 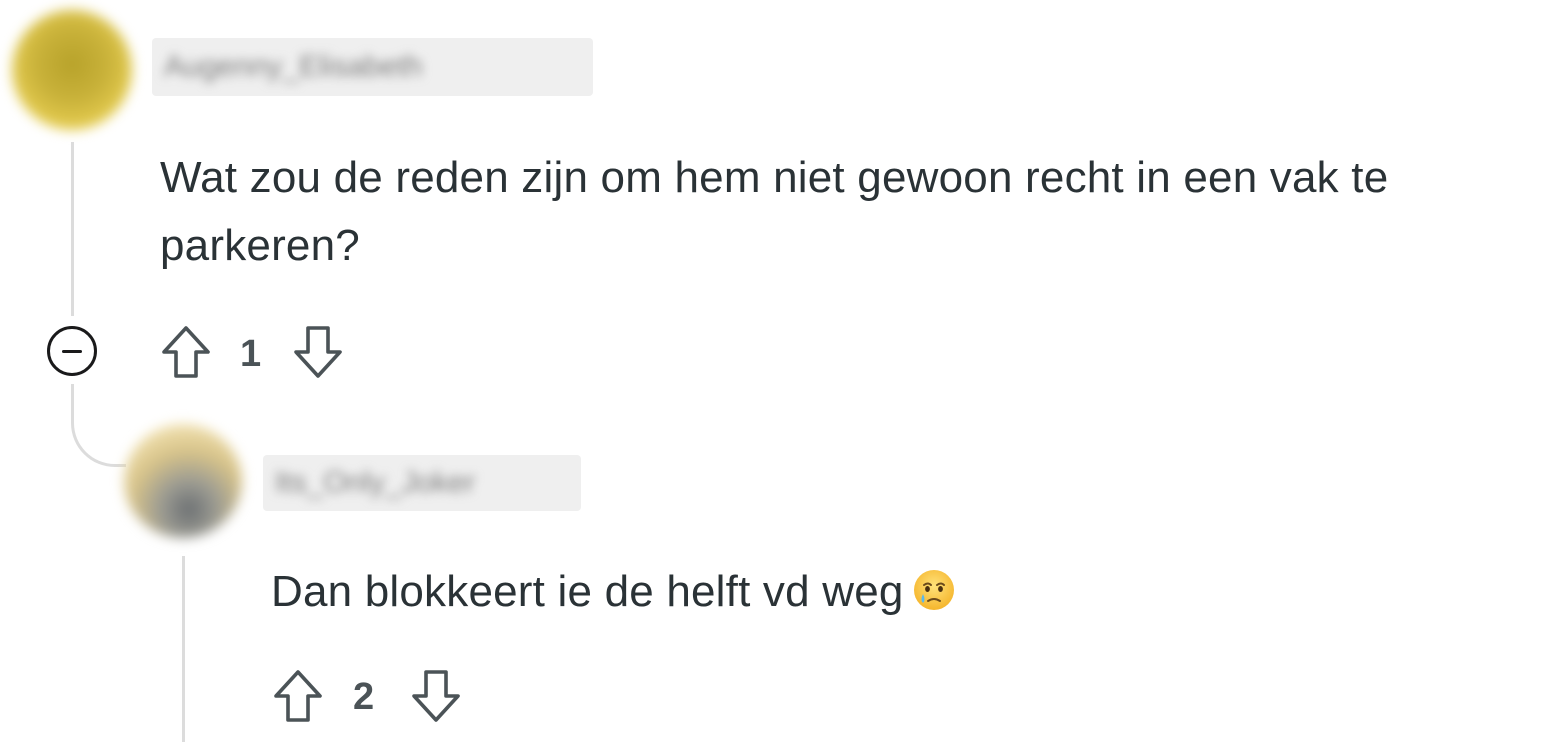 I want to click on collapse-thread-button, so click(x=72, y=351).